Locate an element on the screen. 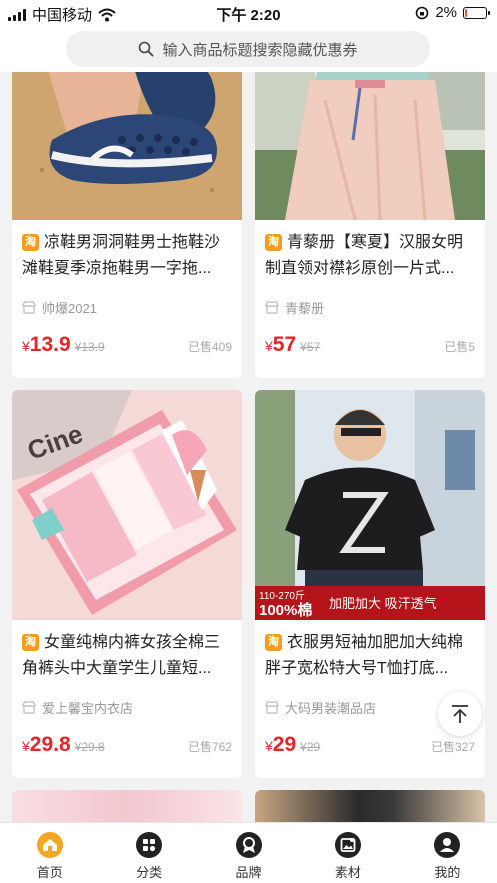 The width and height of the screenshot is (497, 883). search-input: 输入商品标题搜索隐藏优惠券 is located at coordinates (248, 49).